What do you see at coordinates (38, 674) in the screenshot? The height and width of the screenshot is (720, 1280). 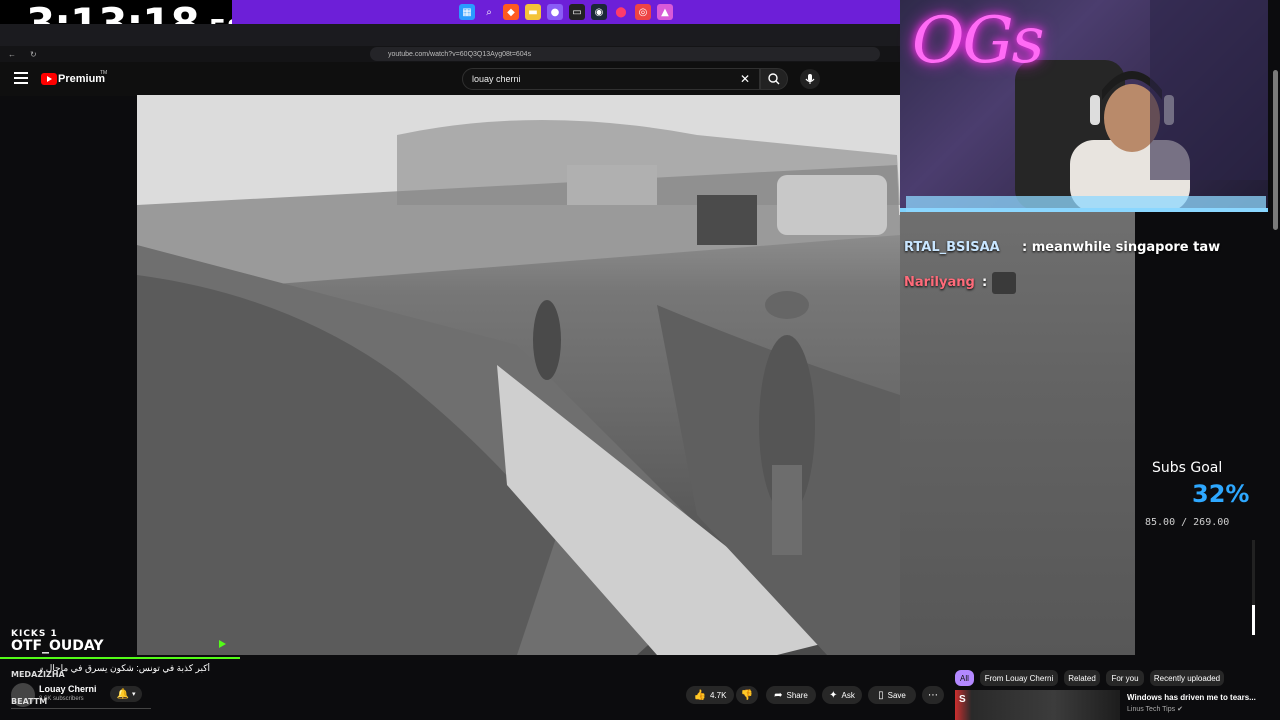 I see `overlay-name: MEDAZIZHA` at bounding box center [38, 674].